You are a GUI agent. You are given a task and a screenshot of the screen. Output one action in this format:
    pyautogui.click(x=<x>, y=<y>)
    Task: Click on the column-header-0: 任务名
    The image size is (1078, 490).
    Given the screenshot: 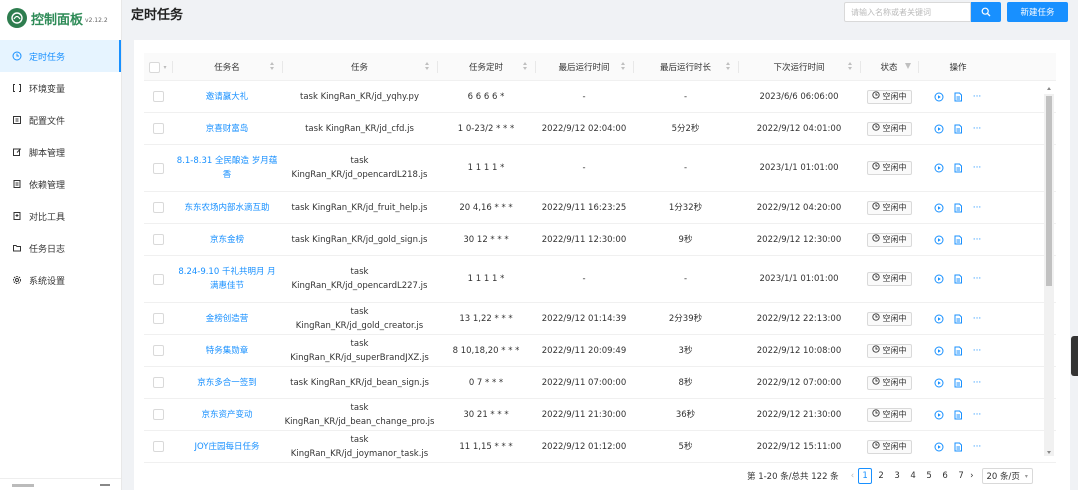 What is the action you would take?
    pyautogui.click(x=227, y=67)
    